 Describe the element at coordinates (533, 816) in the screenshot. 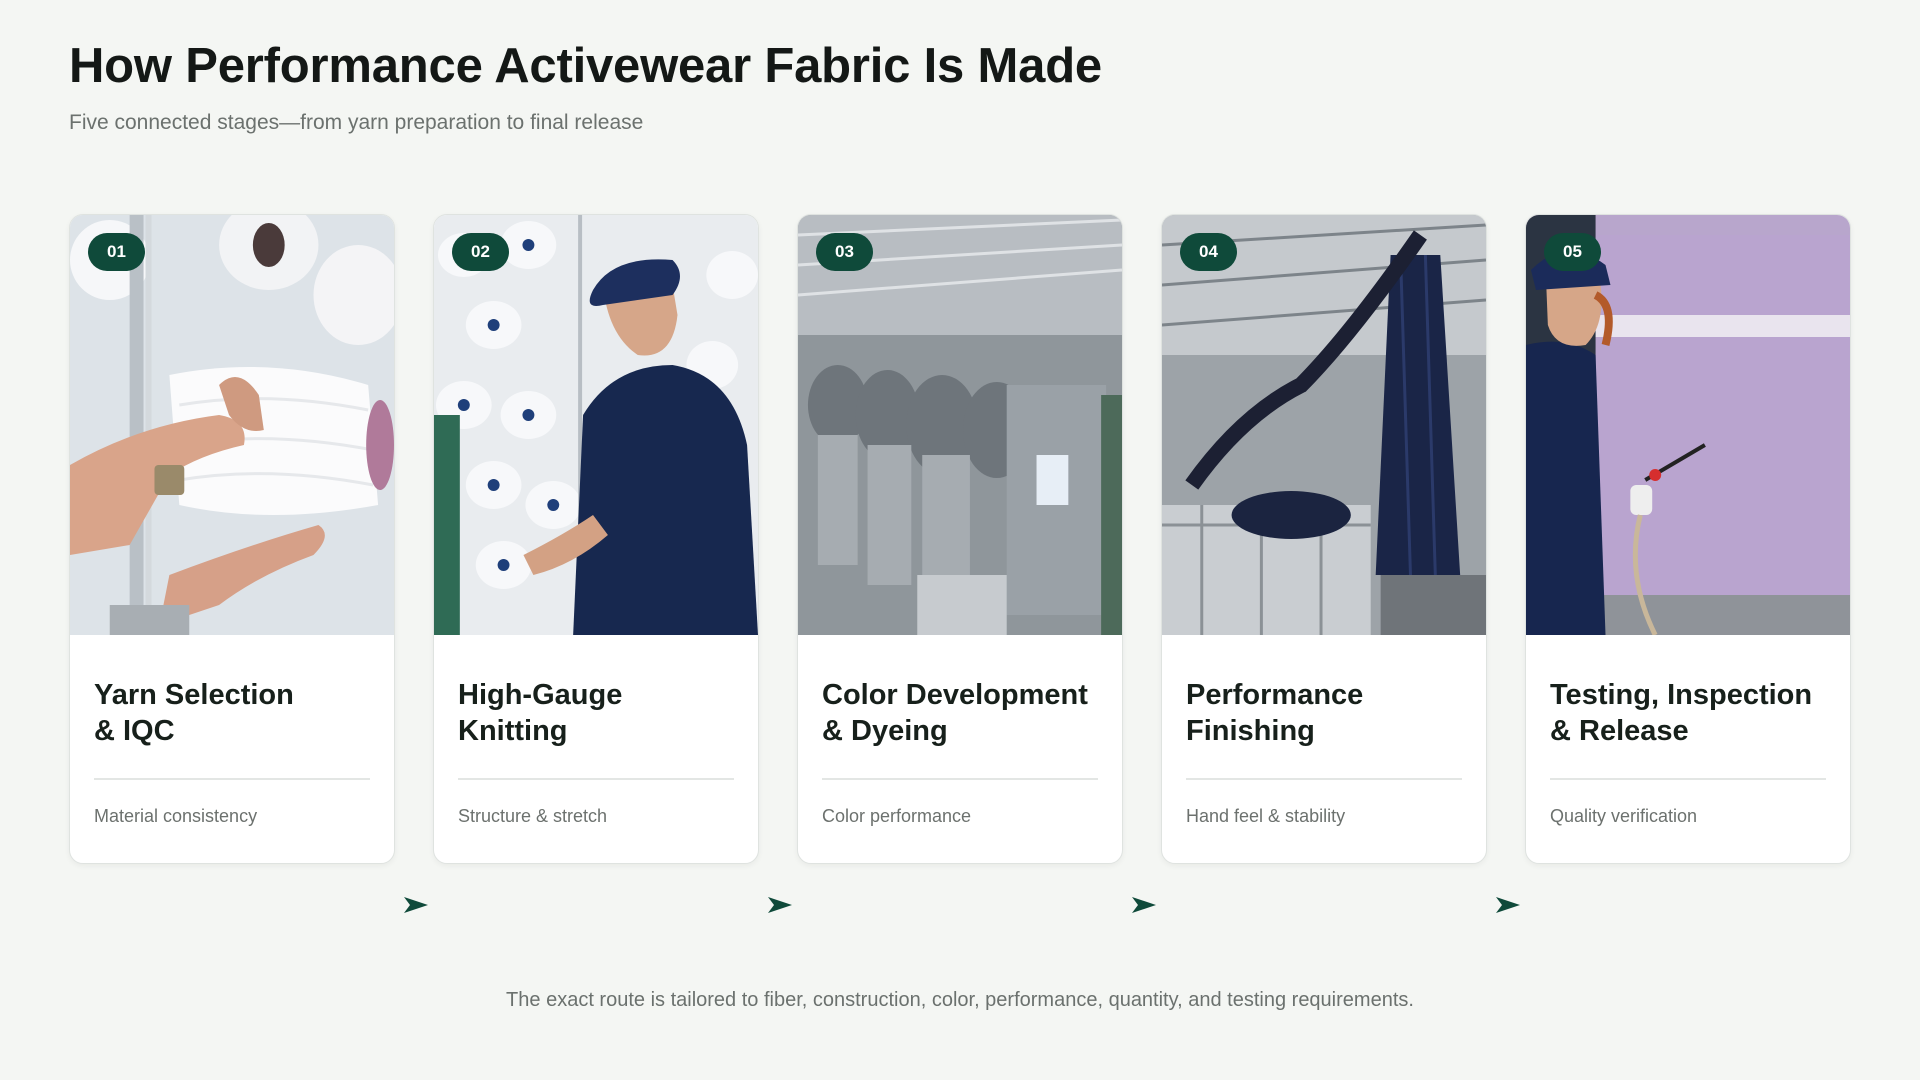

I see `stage-caption: Structure & stretch` at that location.